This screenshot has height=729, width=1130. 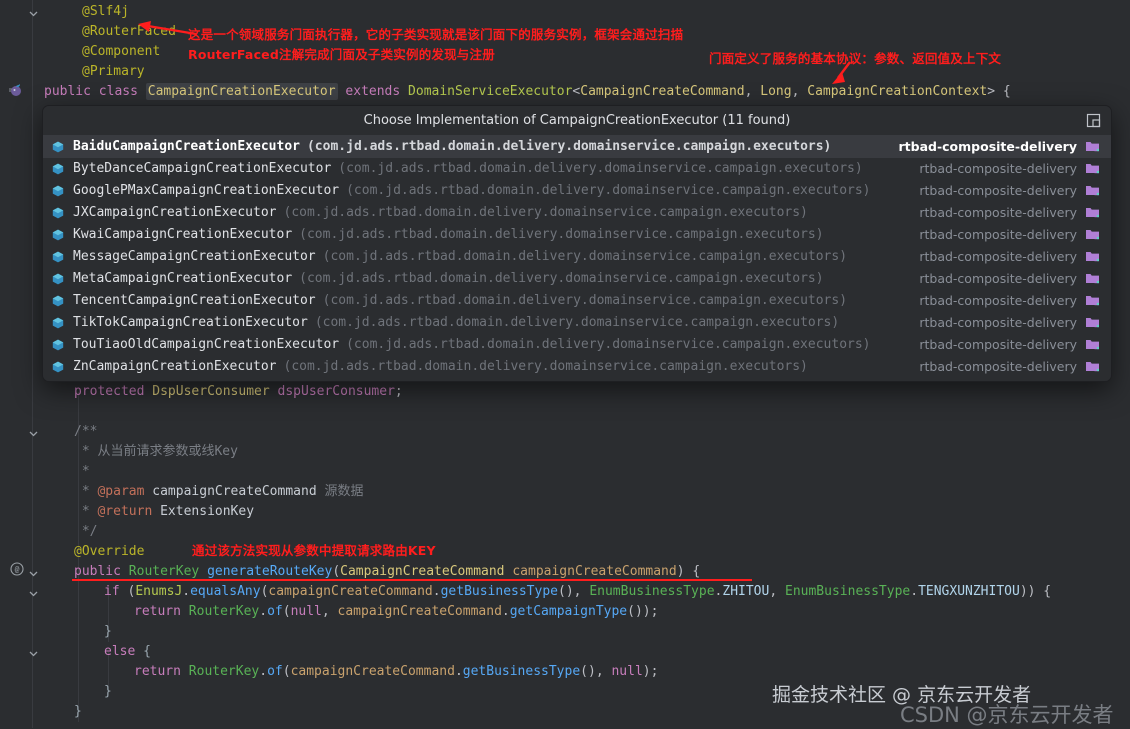 I want to click on code-line: else {, so click(x=127, y=651).